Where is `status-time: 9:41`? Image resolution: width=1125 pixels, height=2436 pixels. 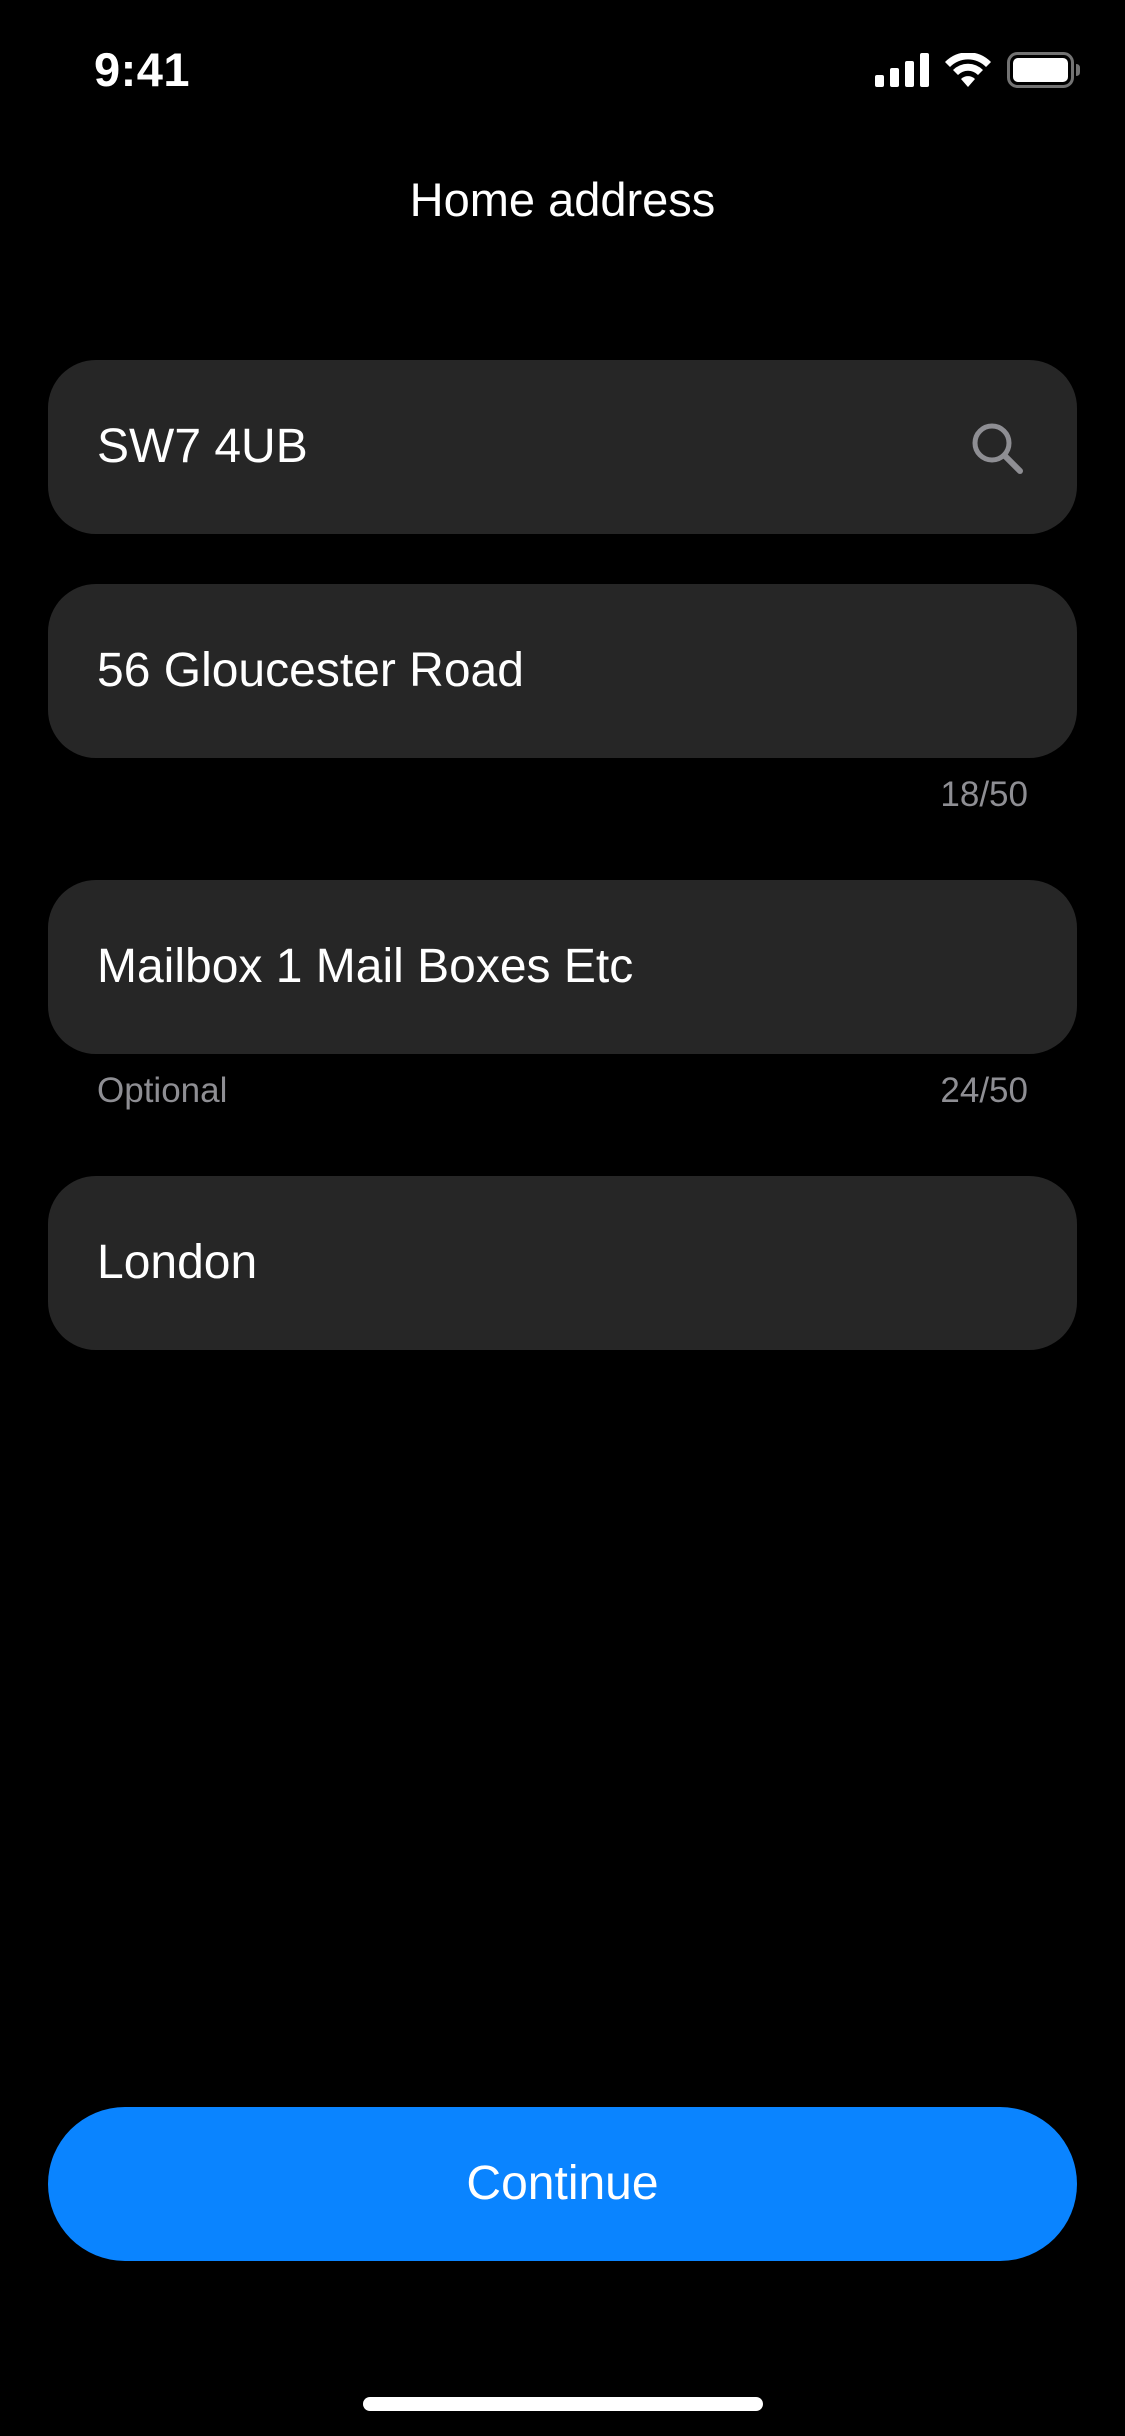 status-time: 9:41 is located at coordinates (142, 69).